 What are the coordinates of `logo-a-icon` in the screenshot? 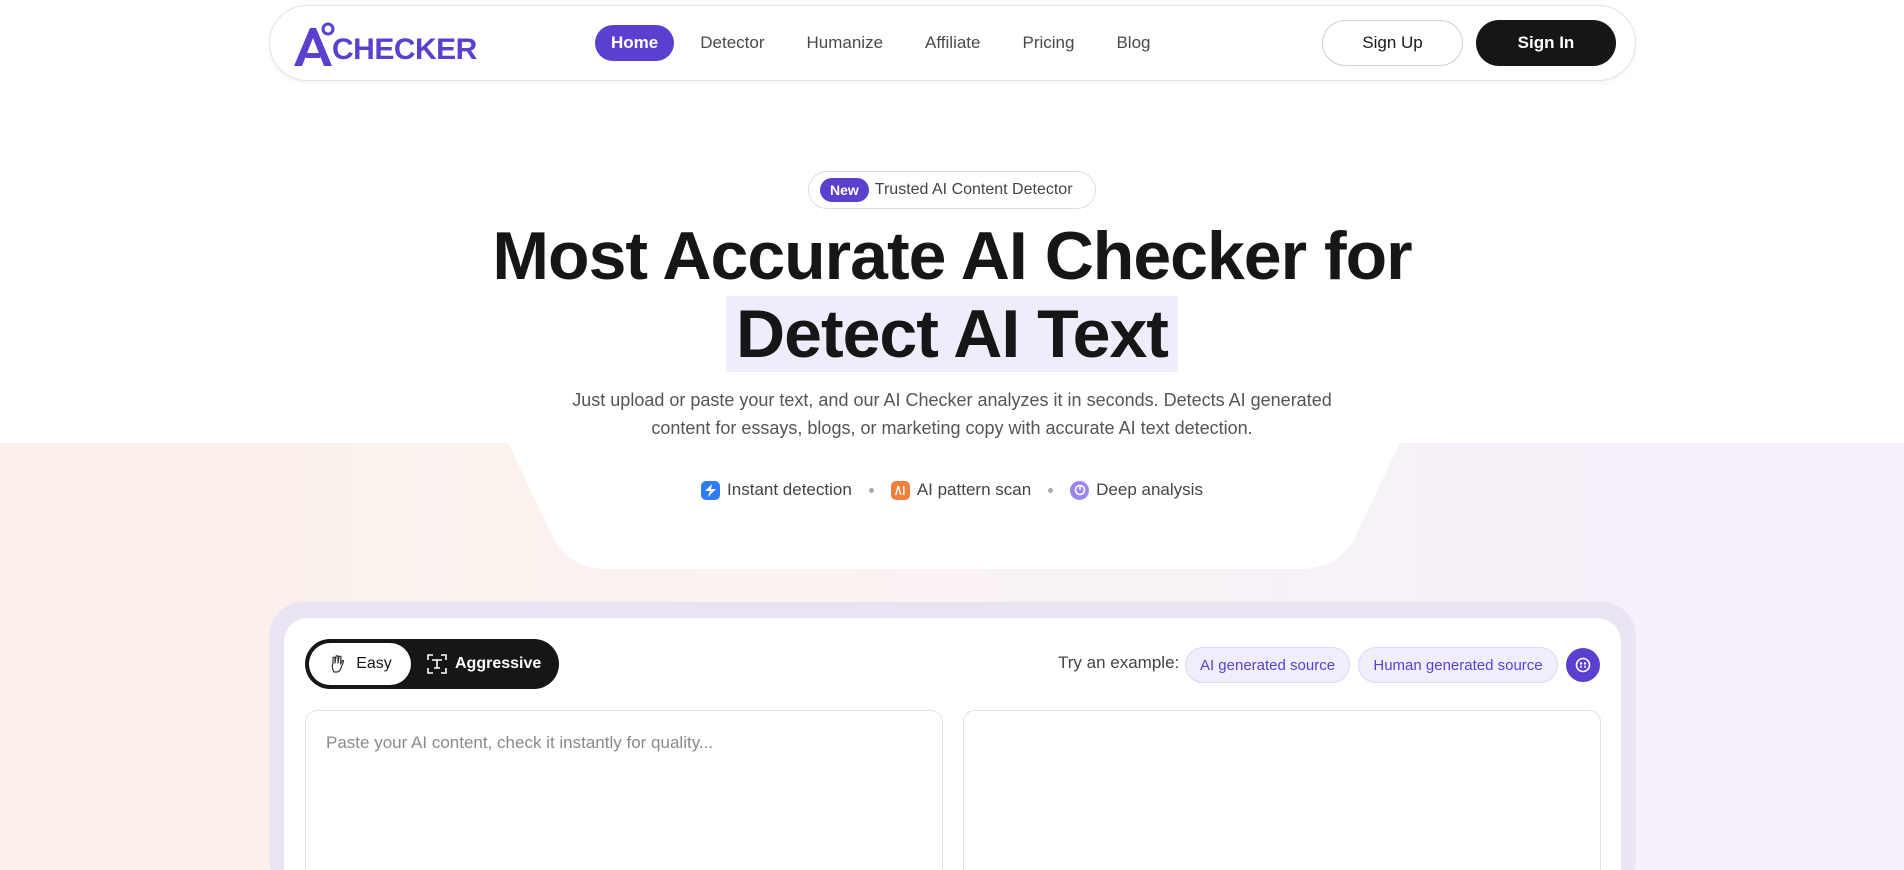 It's located at (314, 44).